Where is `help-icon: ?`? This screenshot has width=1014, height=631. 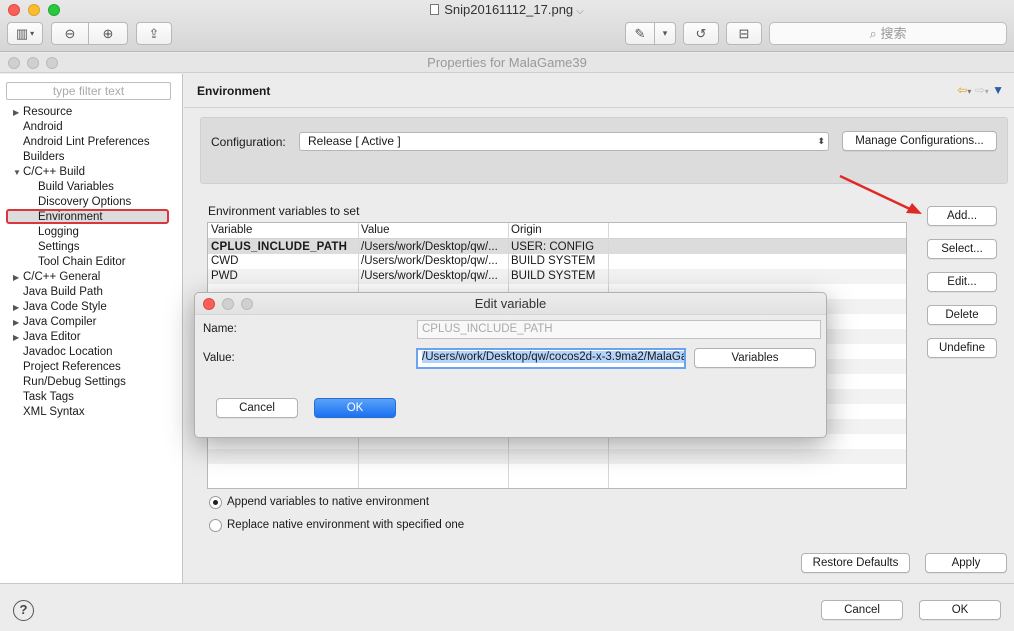
help-icon: ? is located at coordinates (23, 610).